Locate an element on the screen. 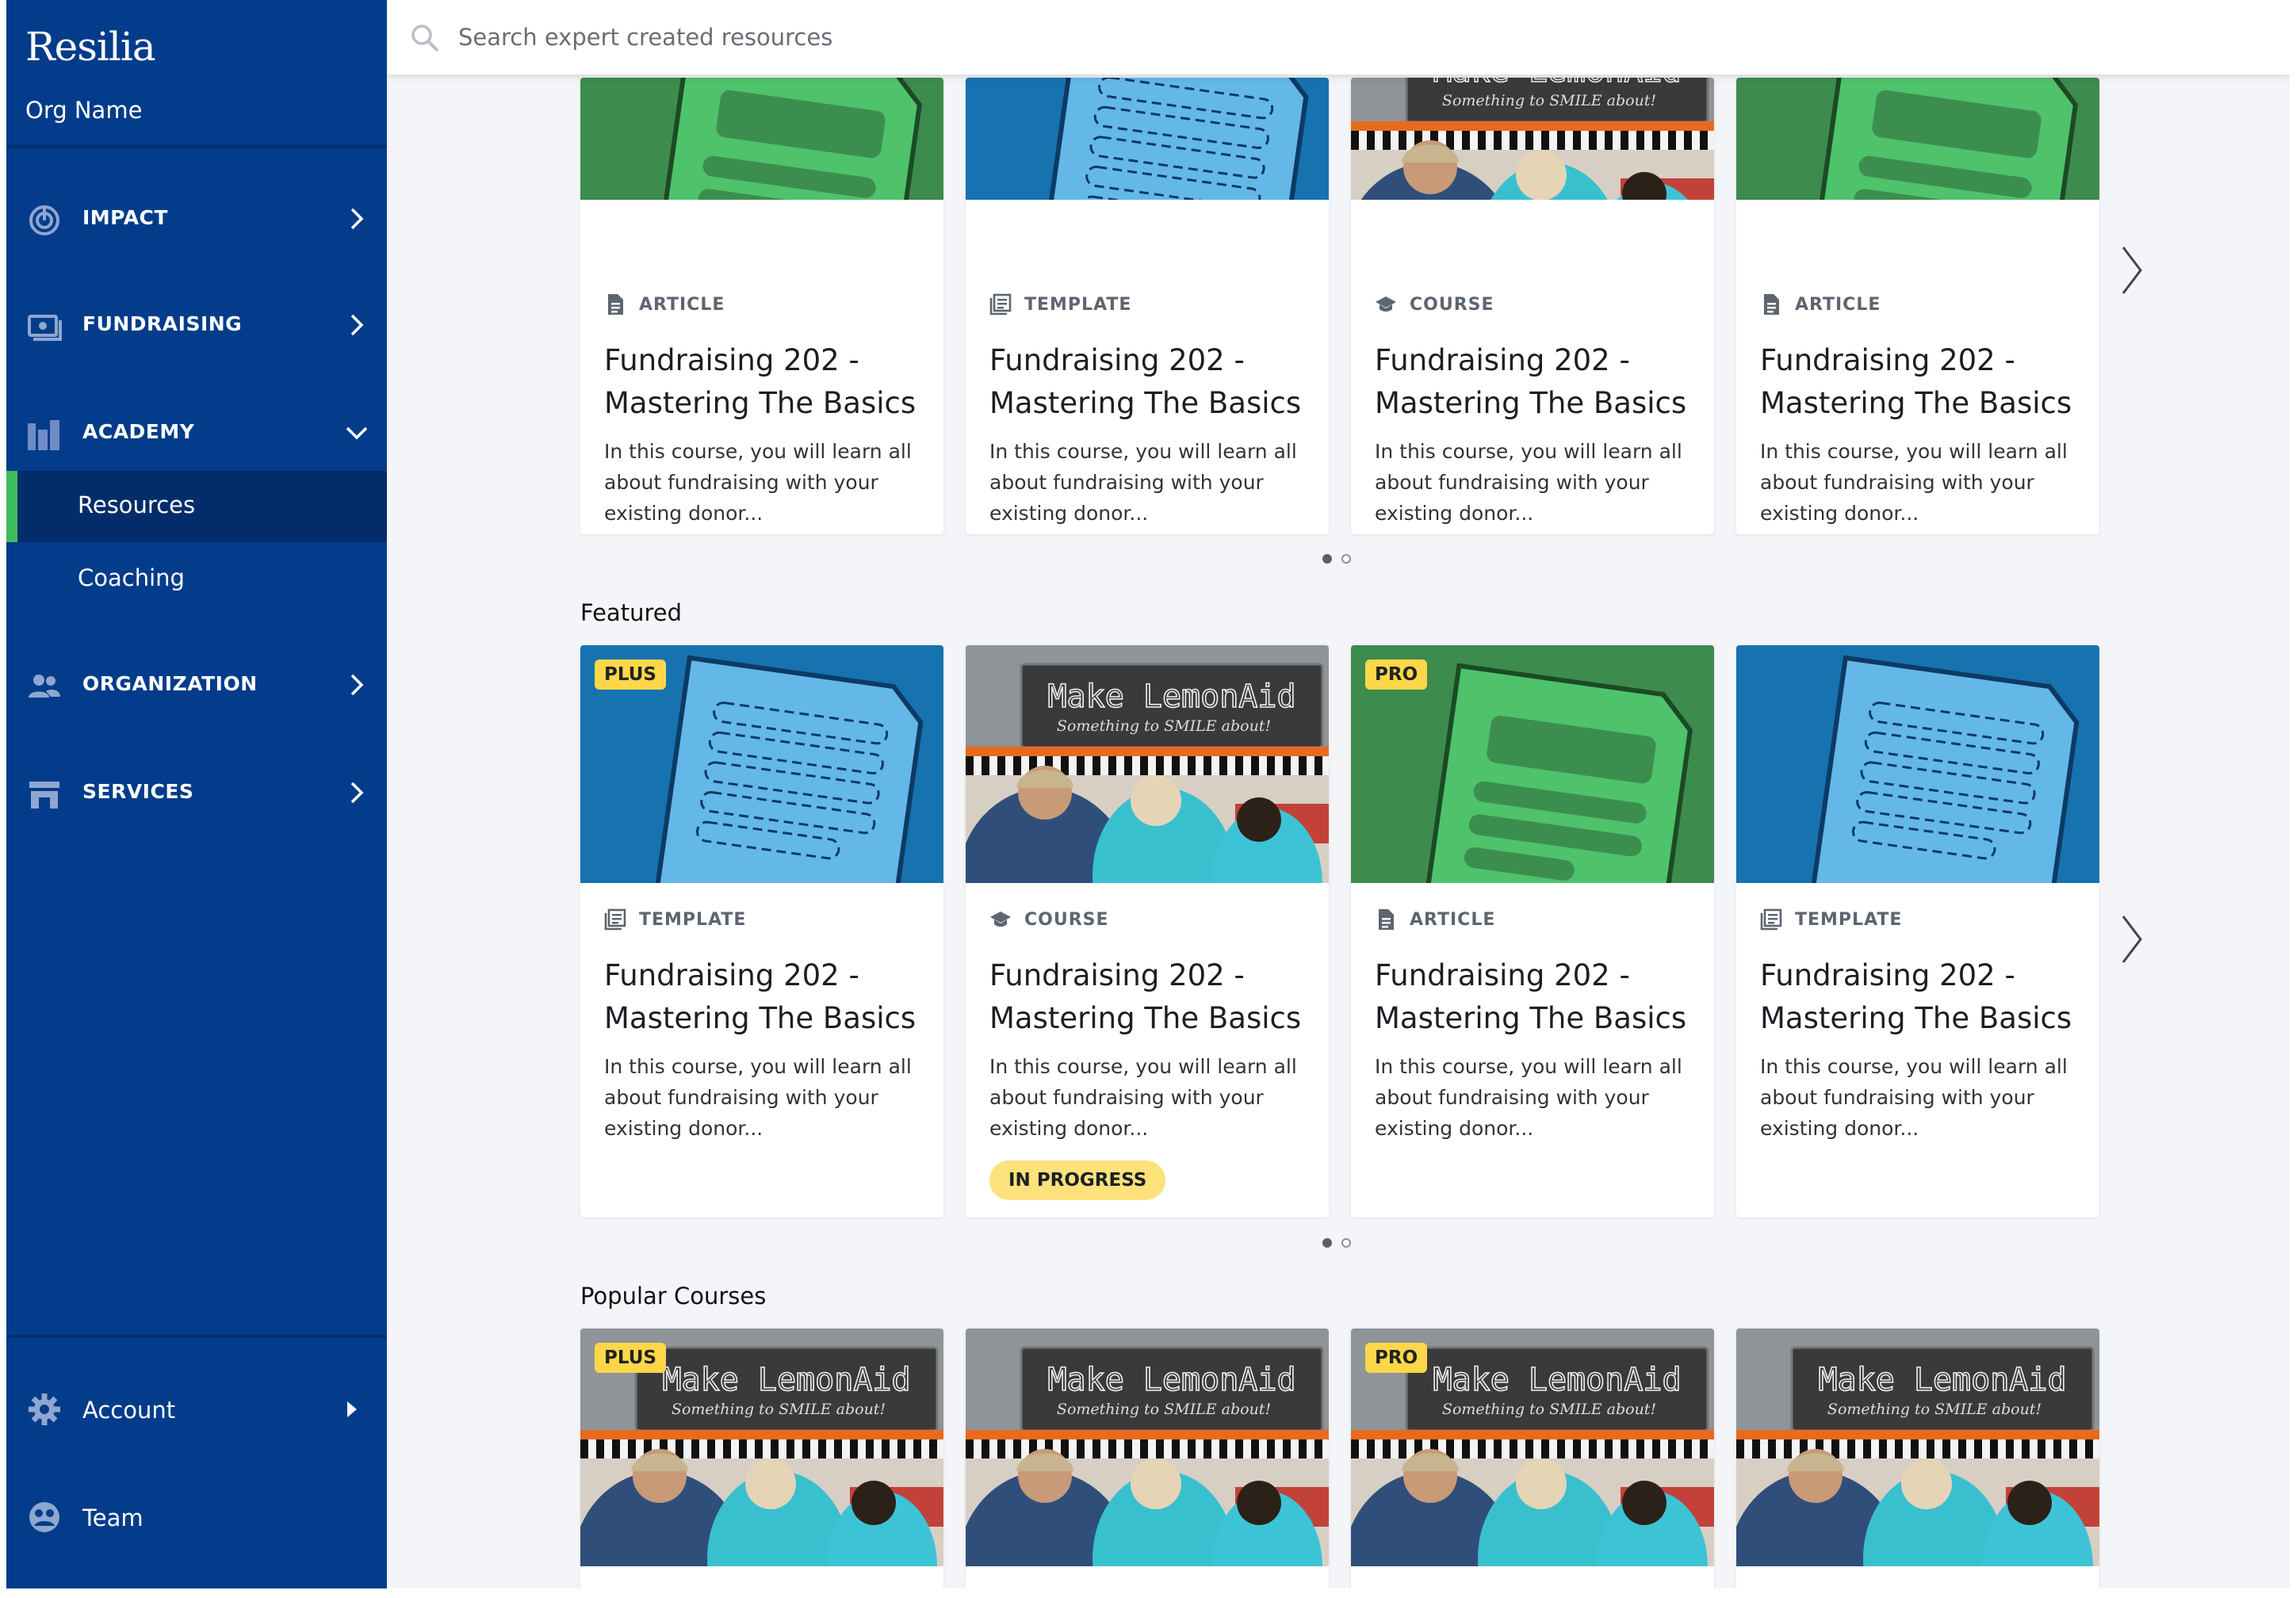 This screenshot has width=2296, height=1598. fundraising-icon is located at coordinates (45, 328).